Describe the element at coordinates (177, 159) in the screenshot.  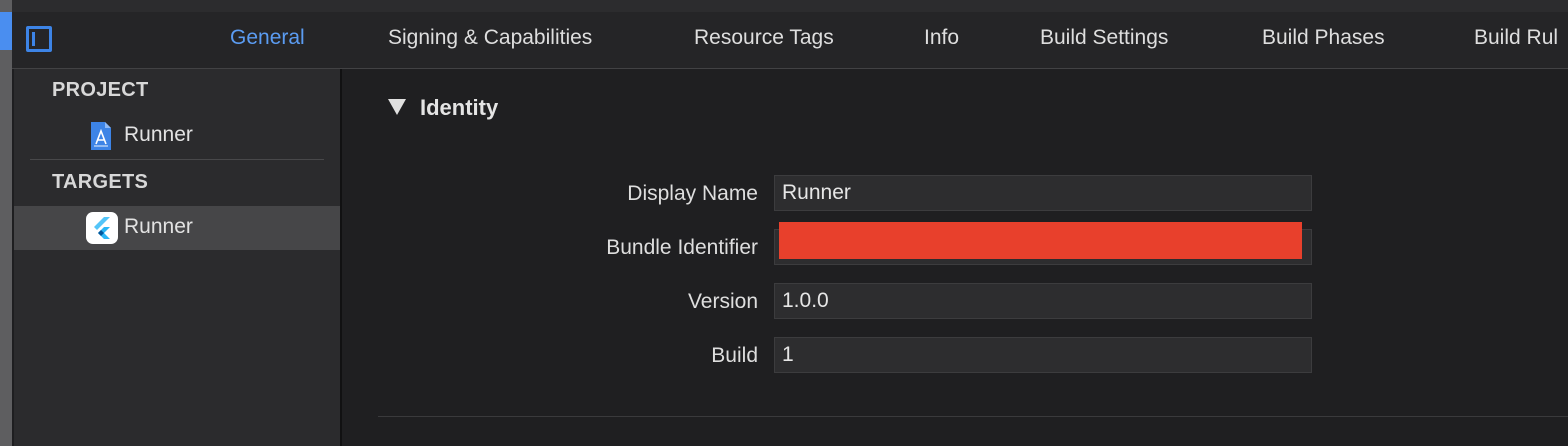
I see `sidebar-divider` at that location.